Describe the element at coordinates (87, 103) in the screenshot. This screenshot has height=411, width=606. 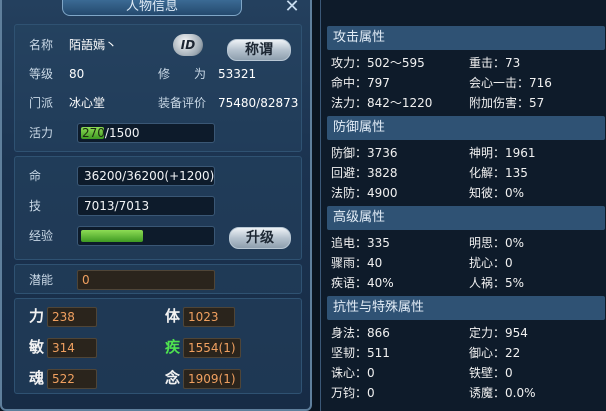
I see `sect-value: 冰心堂` at that location.